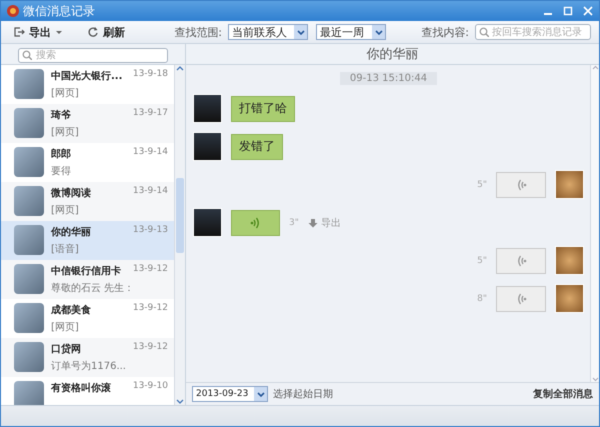 The height and width of the screenshot is (427, 600). What do you see at coordinates (71, 193) in the screenshot?
I see `contact-name: 微博阅读` at bounding box center [71, 193].